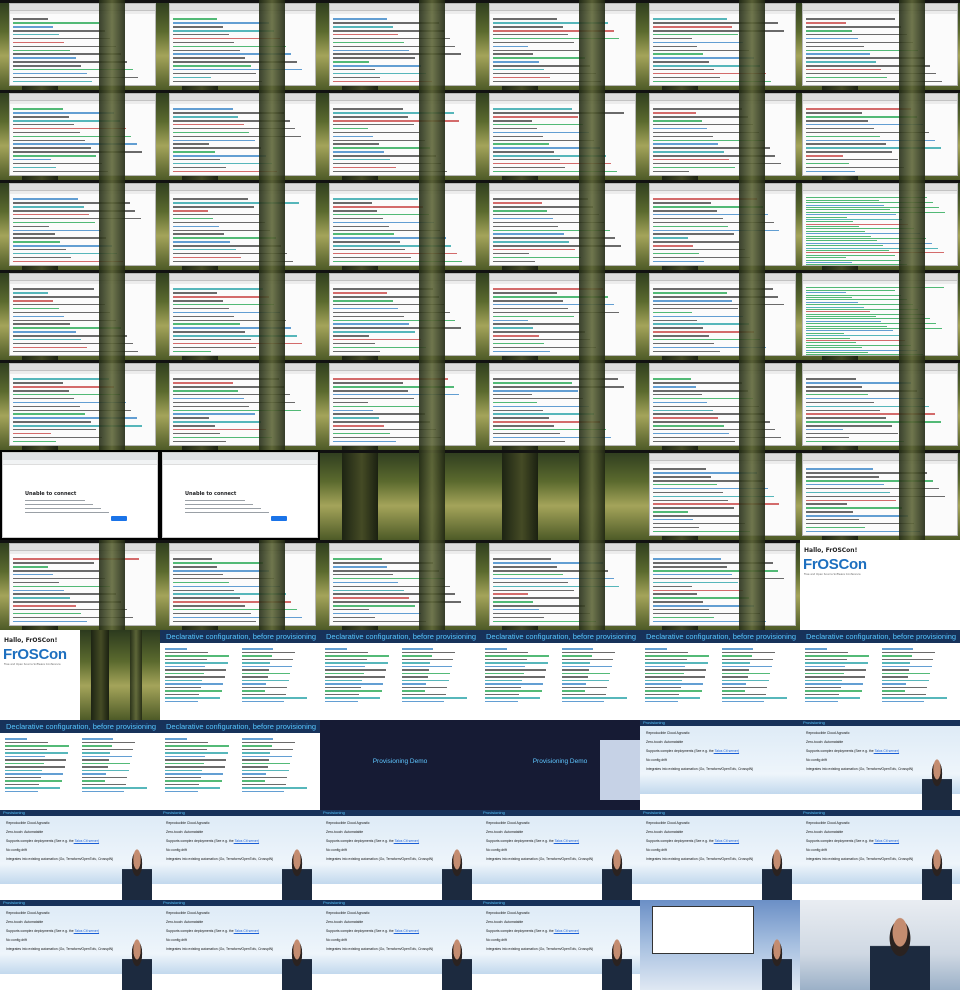 The image size is (960, 990). Describe the element at coordinates (240, 495) in the screenshot. I see `thumbnail: Unable to connect` at that location.